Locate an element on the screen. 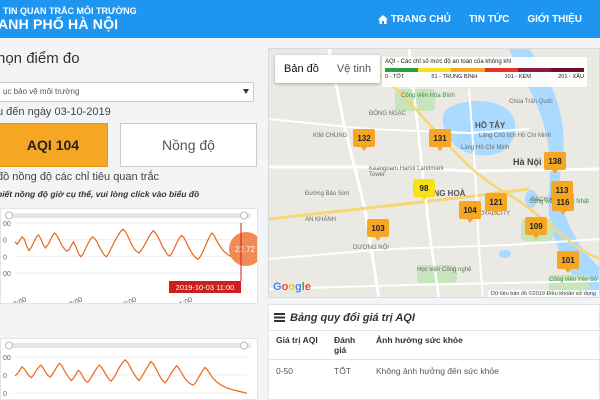 Image resolution: width=600 pixels, height=400 pixels. column-header: Giá trị AQI is located at coordinates (298, 345).